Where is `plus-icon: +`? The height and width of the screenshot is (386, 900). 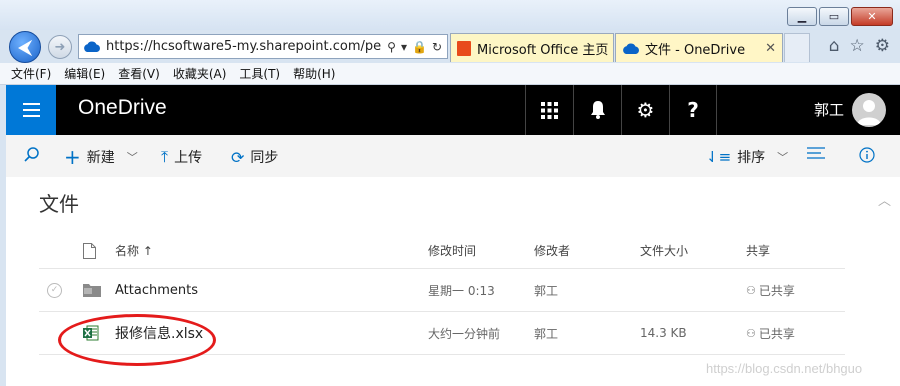
plus-icon: + is located at coordinates (72, 157).